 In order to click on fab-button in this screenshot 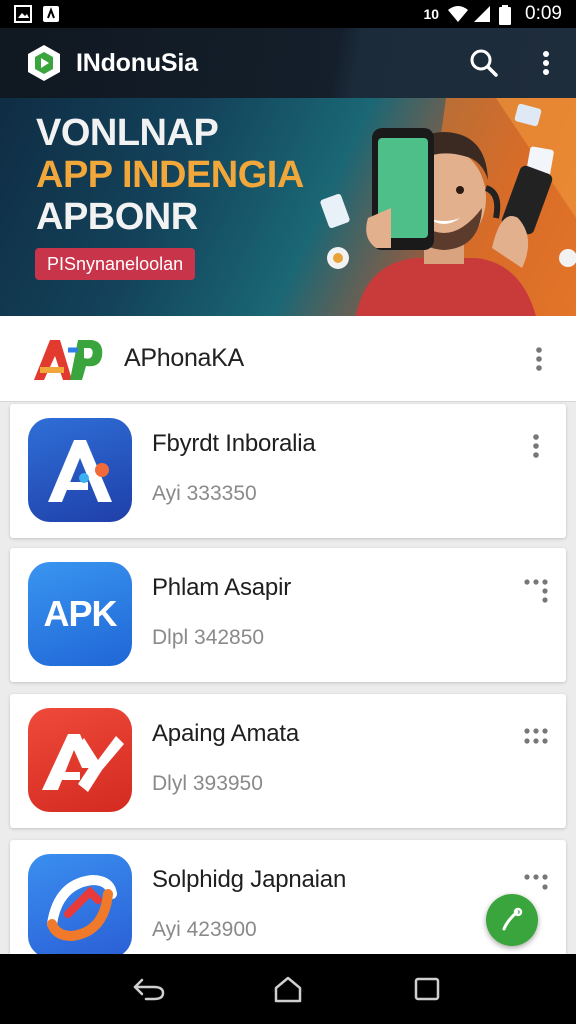, I will do `click(512, 920)`.